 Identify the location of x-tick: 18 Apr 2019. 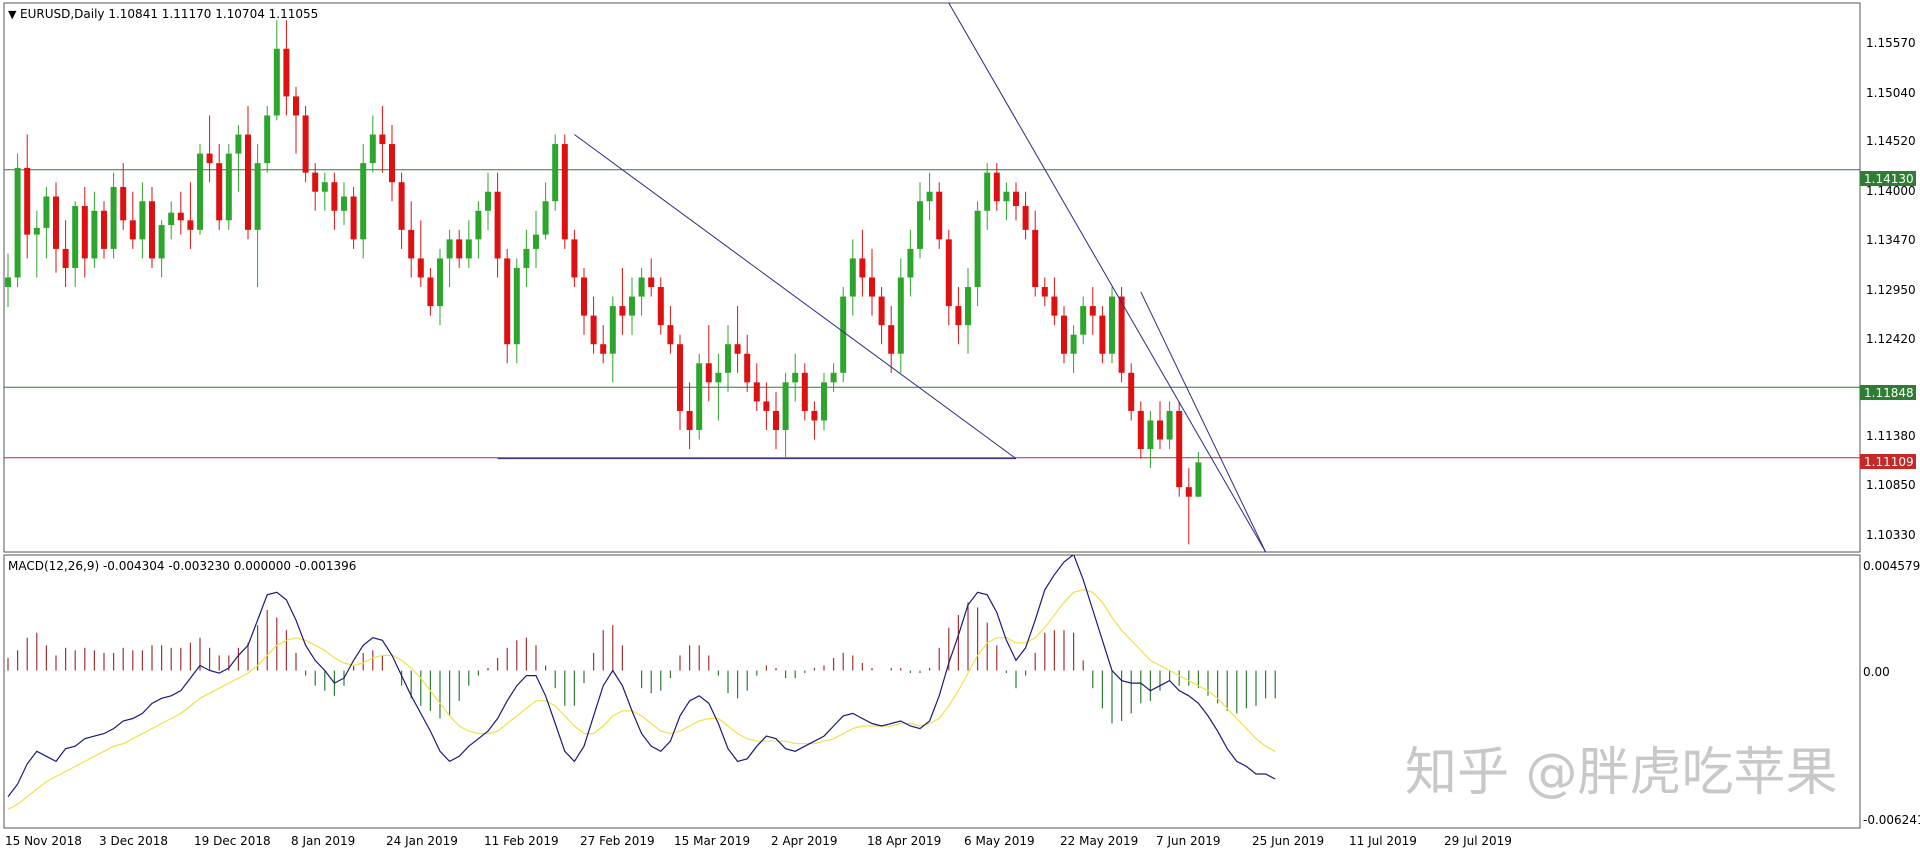
(904, 841).